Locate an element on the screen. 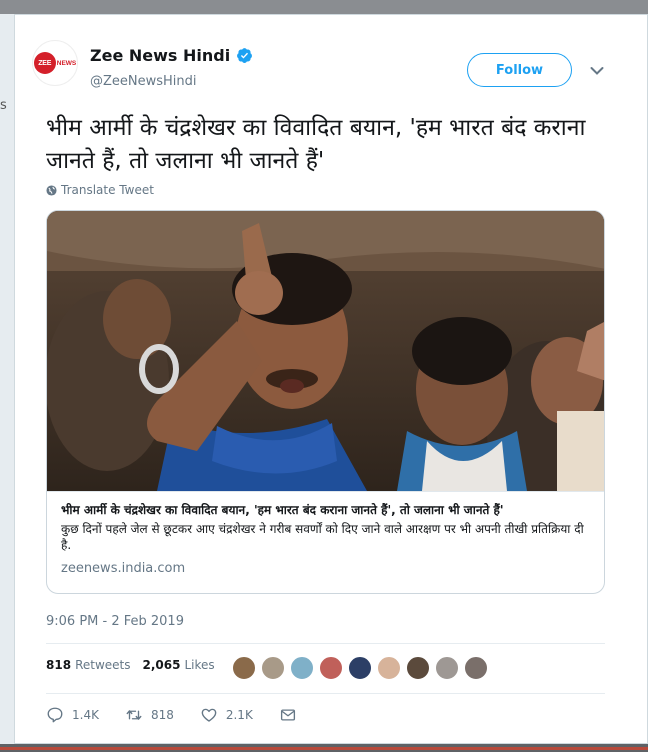  logo-zee-text: ZEE is located at coordinates (44, 63).